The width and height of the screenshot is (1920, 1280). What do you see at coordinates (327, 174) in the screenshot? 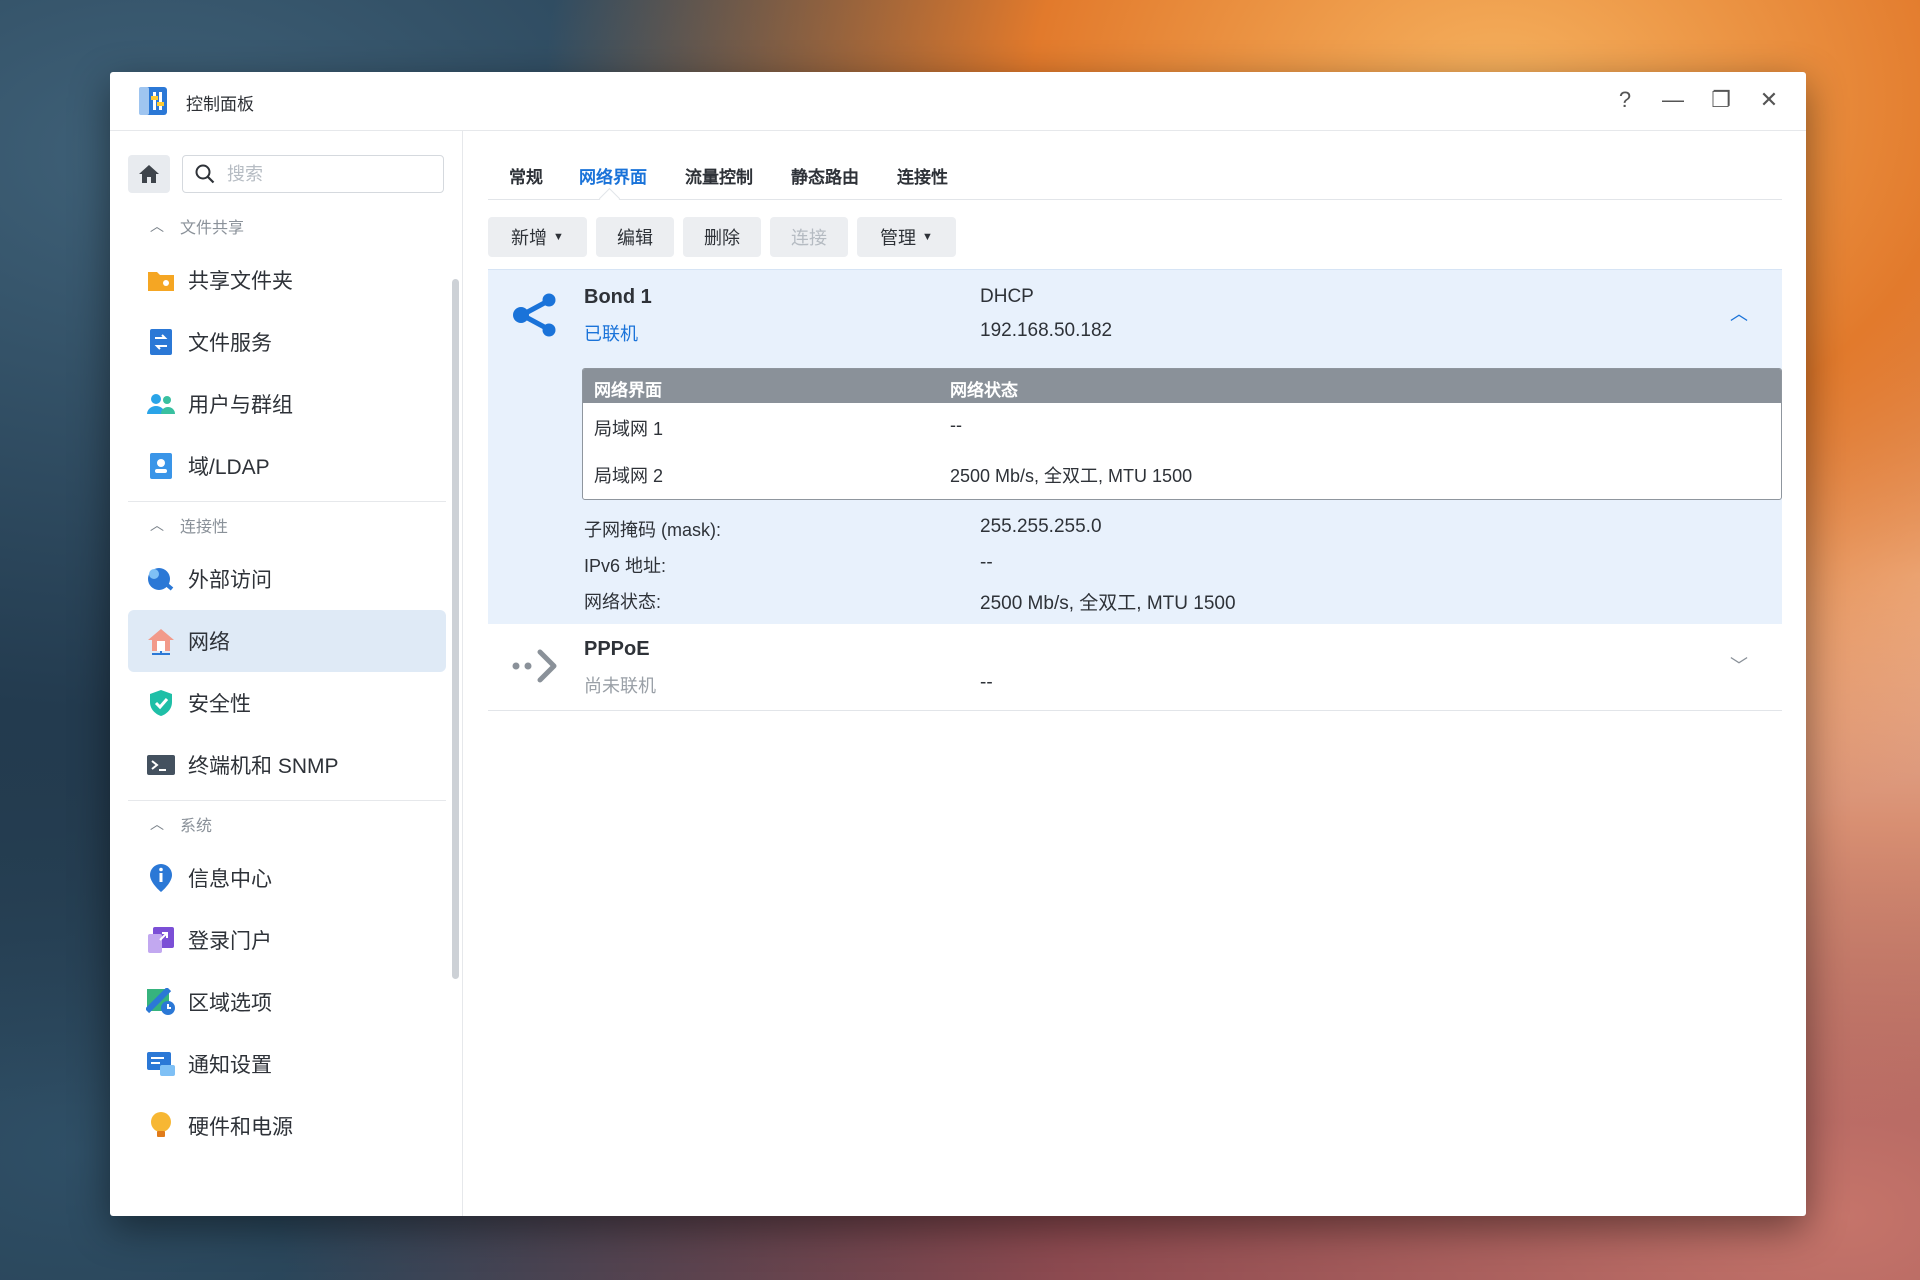
I see `search-input` at bounding box center [327, 174].